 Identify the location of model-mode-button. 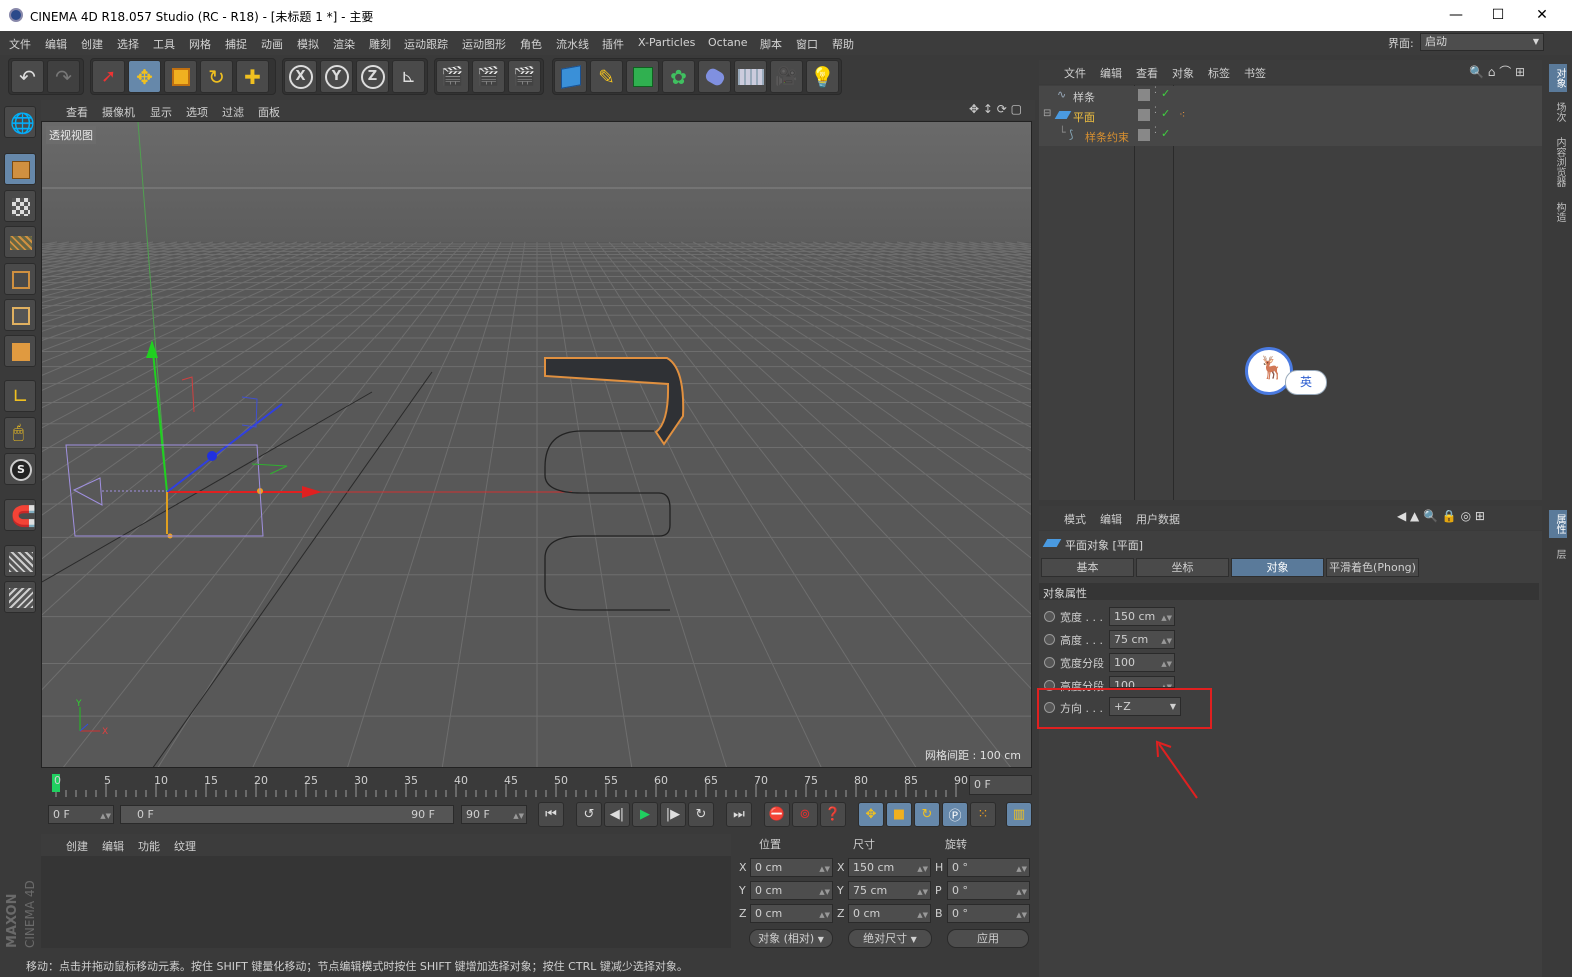
(20, 169).